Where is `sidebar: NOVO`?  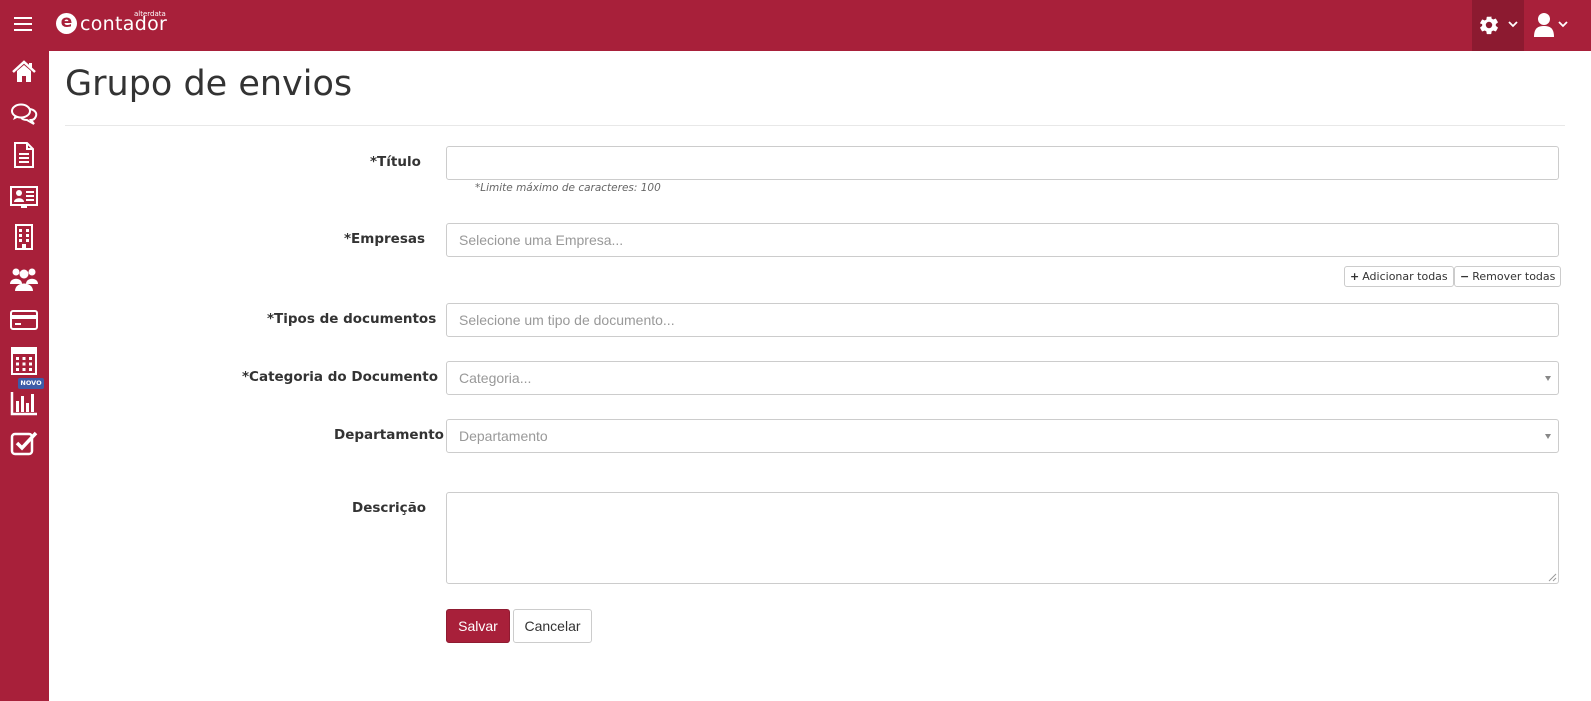
sidebar: NOVO is located at coordinates (24, 376).